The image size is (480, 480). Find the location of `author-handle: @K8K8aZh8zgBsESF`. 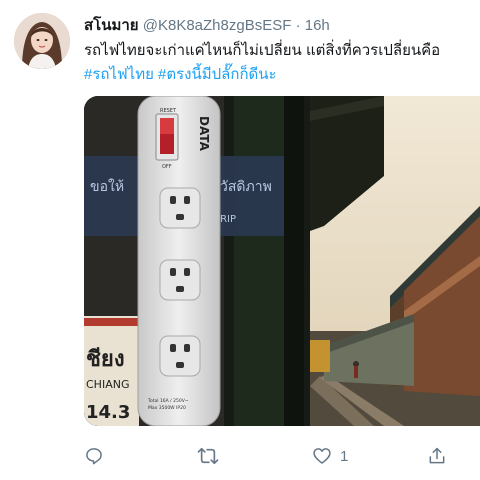

author-handle: @K8K8aZh8zgBsESF is located at coordinates (217, 25).